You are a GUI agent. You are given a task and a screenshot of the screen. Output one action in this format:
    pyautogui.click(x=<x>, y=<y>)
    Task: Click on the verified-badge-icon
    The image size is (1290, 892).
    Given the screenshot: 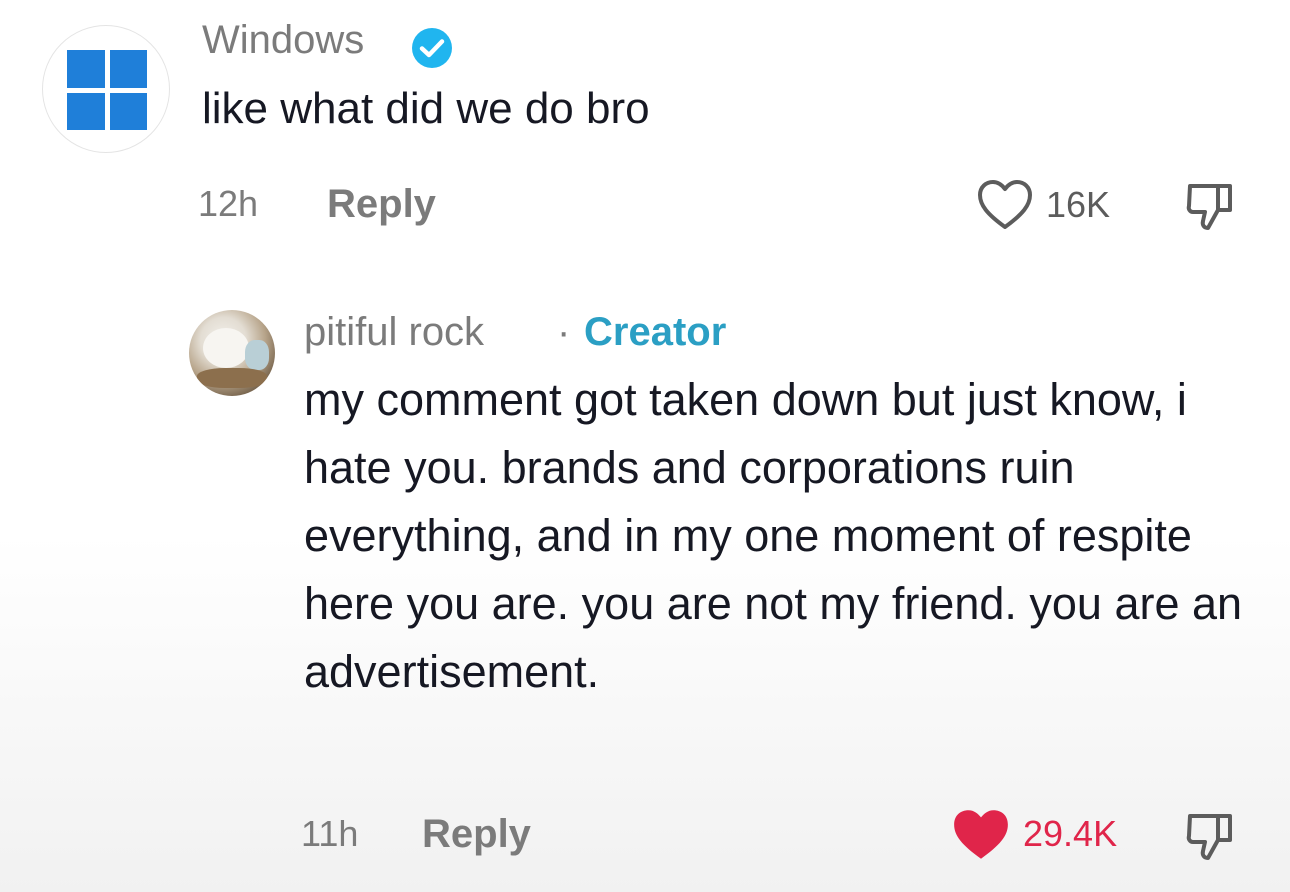 What is the action you would take?
    pyautogui.click(x=432, y=48)
    